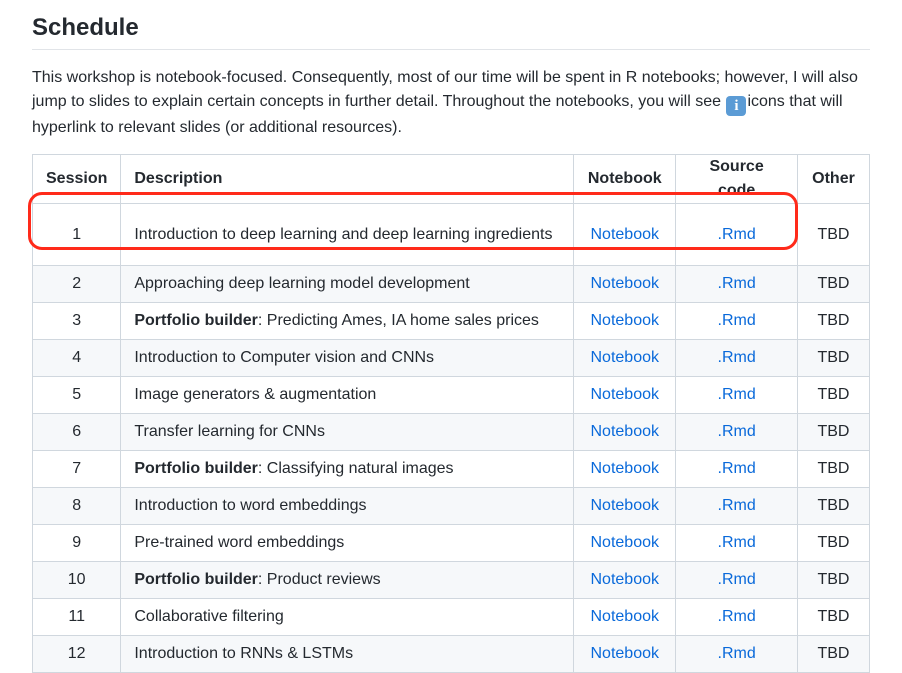  What do you see at coordinates (76, 358) in the screenshot?
I see `session-number: 4` at bounding box center [76, 358].